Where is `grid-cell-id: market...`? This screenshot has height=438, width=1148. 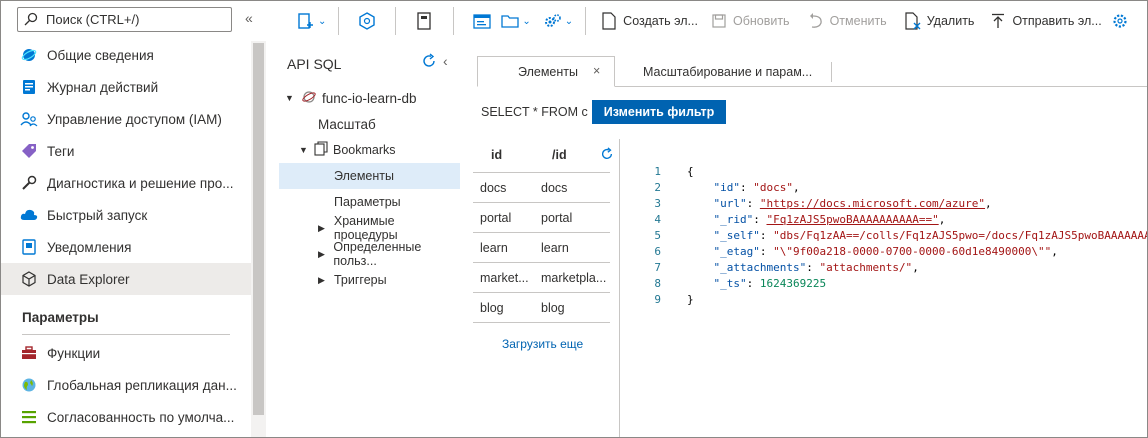 grid-cell-id: market... is located at coordinates (504, 278).